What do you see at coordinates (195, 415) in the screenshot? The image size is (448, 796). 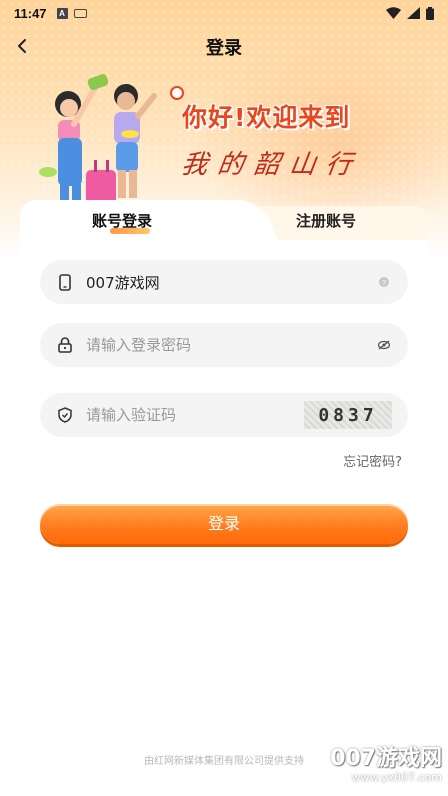 I see `captcha-input` at bounding box center [195, 415].